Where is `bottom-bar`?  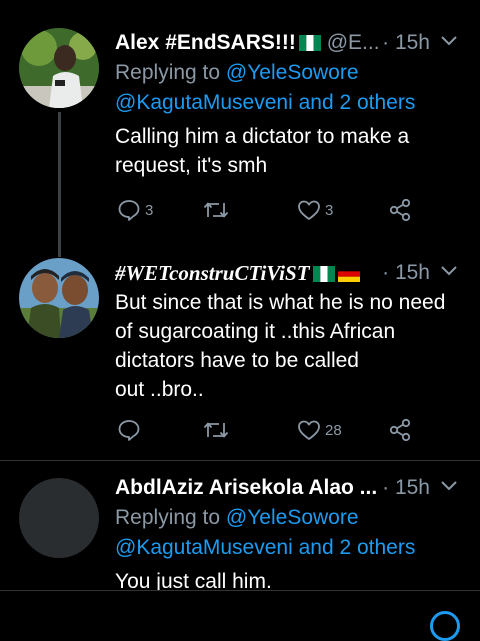 bottom-bar is located at coordinates (240, 615).